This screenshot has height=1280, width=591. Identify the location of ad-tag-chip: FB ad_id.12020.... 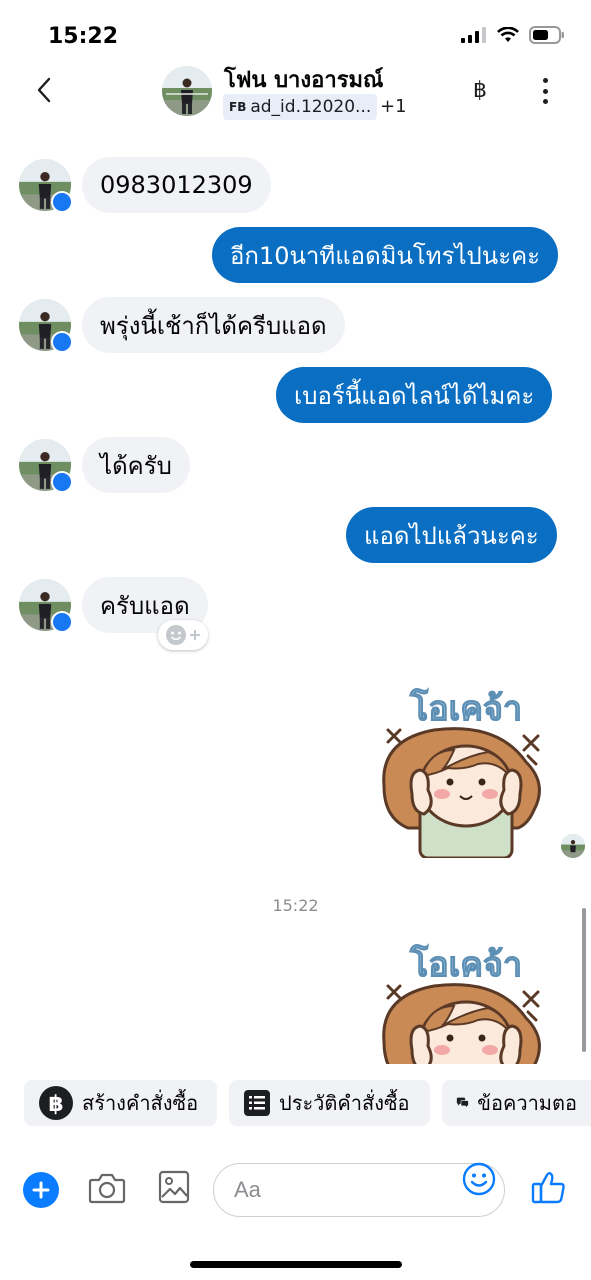
(300, 107).